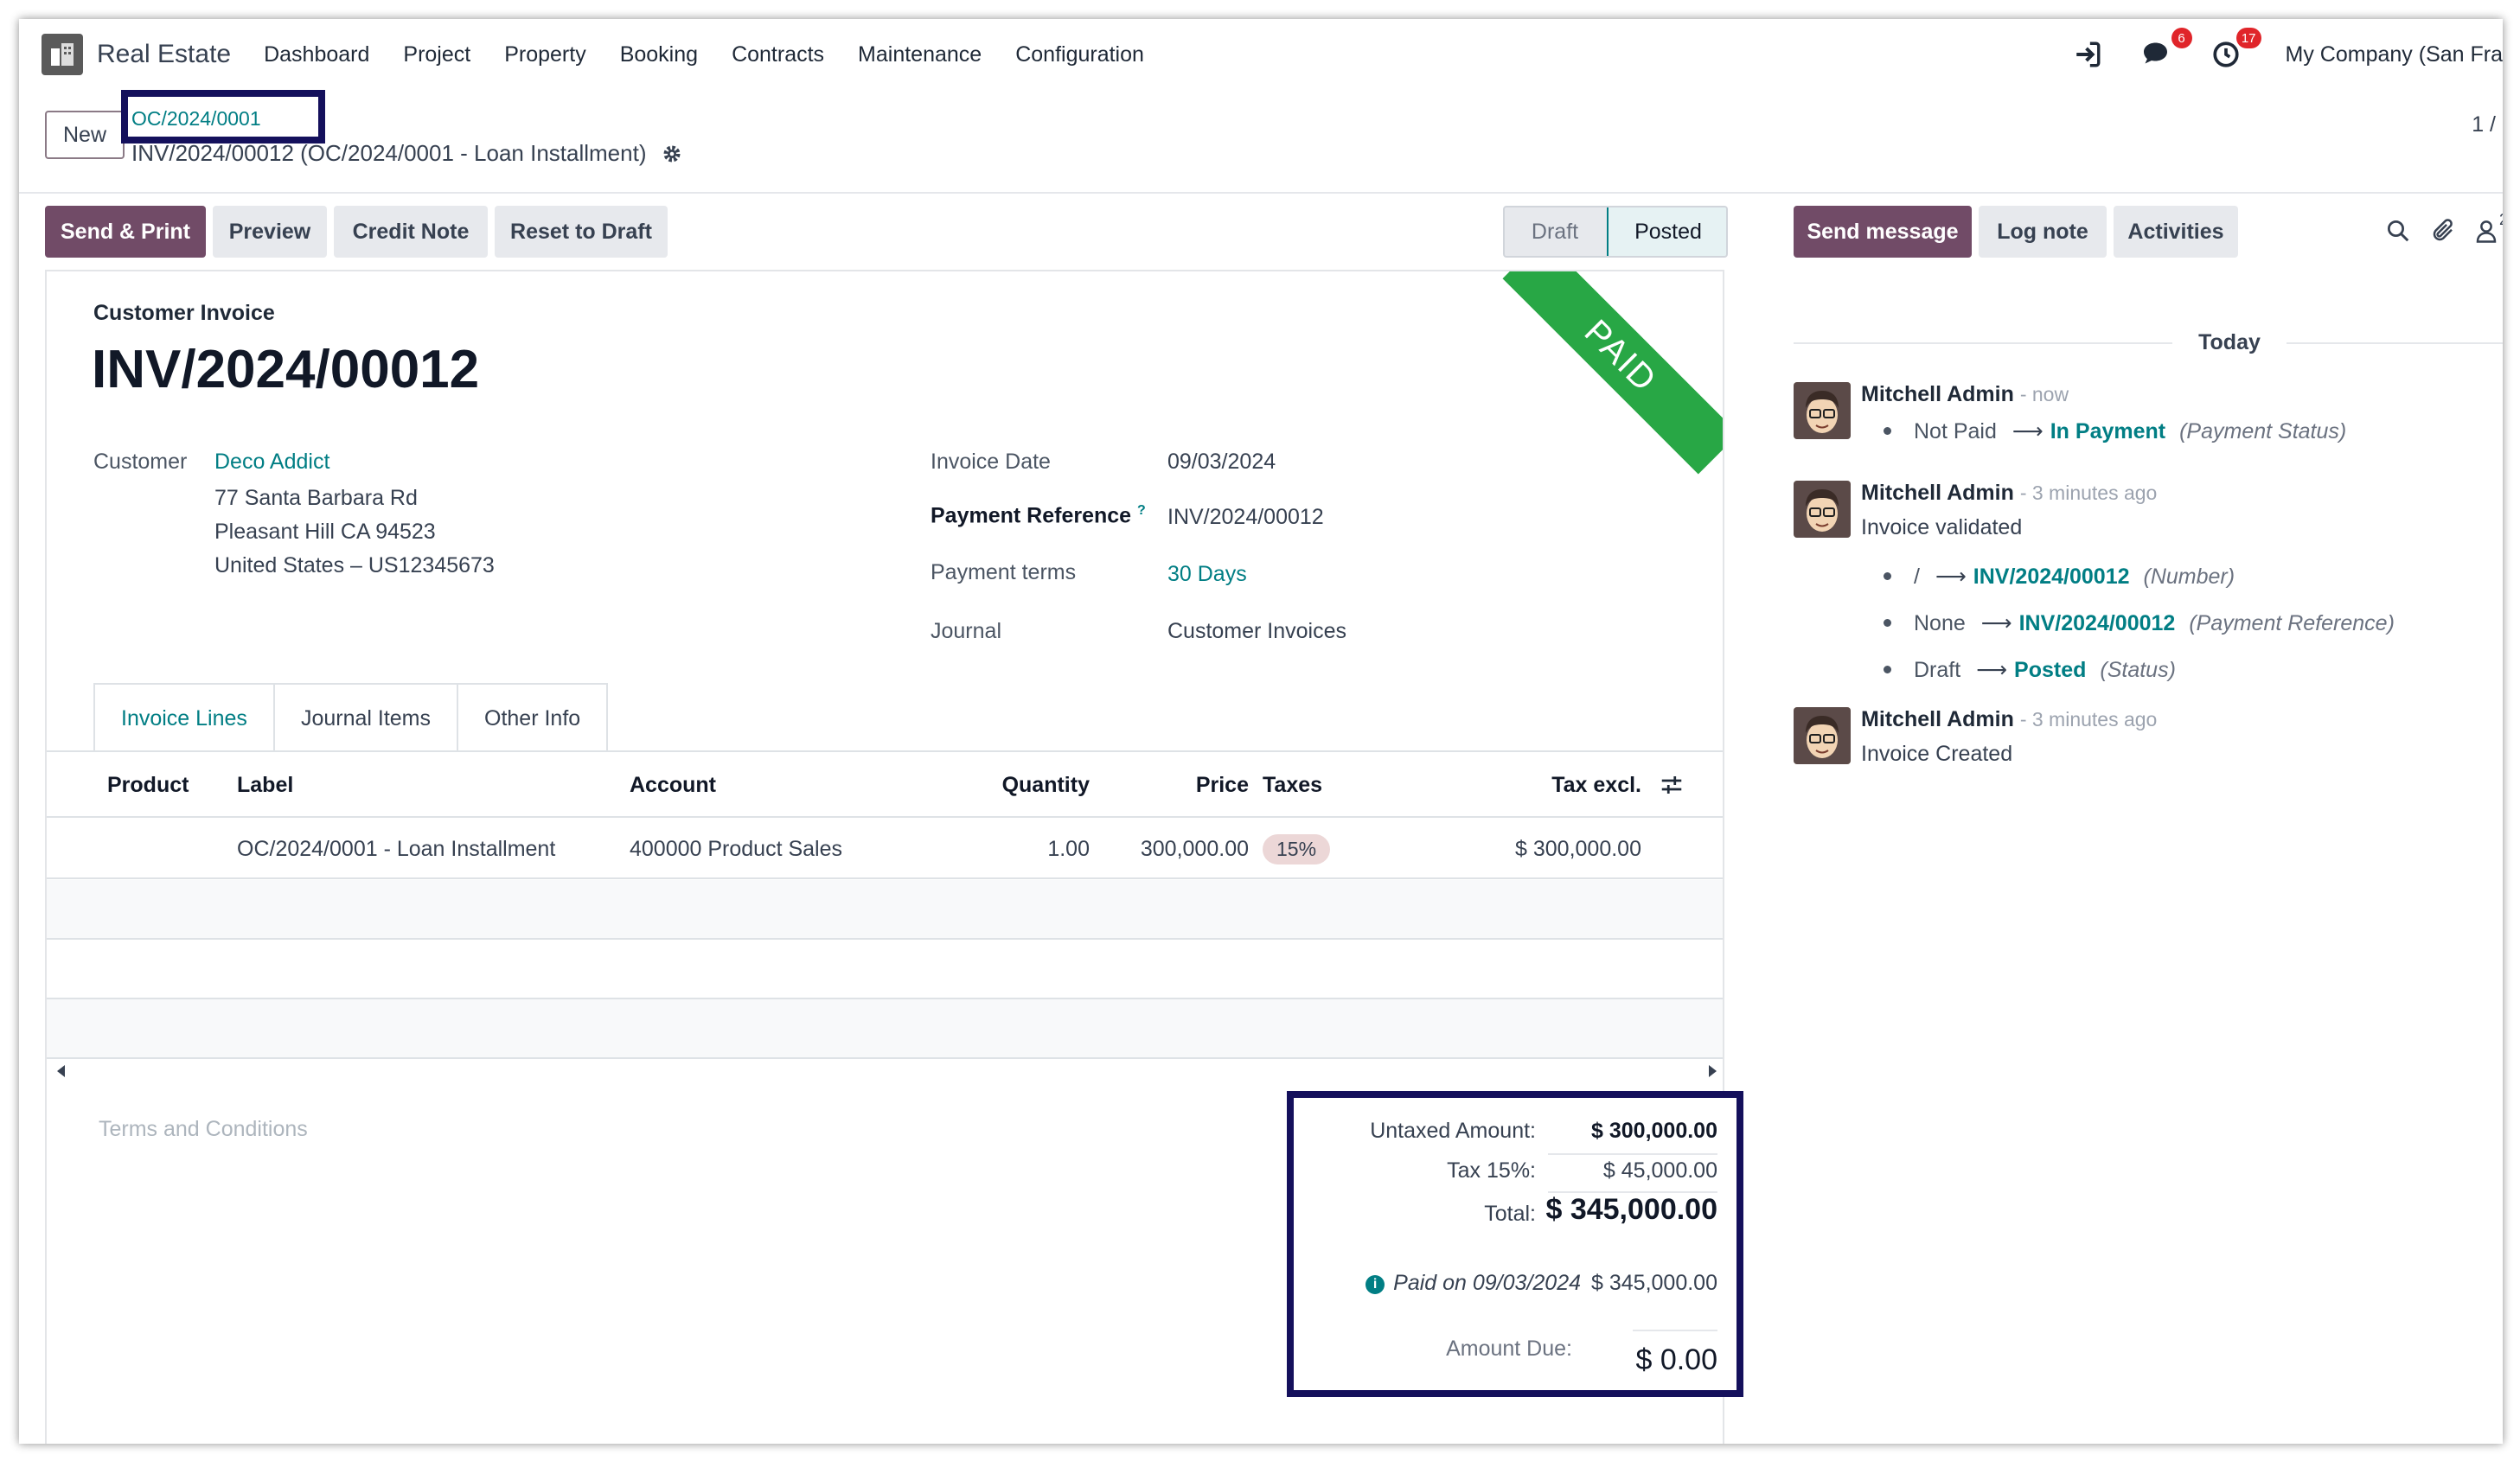 The width and height of the screenshot is (2520, 1461). What do you see at coordinates (1453, 1131) in the screenshot?
I see `untaxed-label: Untaxed Amount:` at bounding box center [1453, 1131].